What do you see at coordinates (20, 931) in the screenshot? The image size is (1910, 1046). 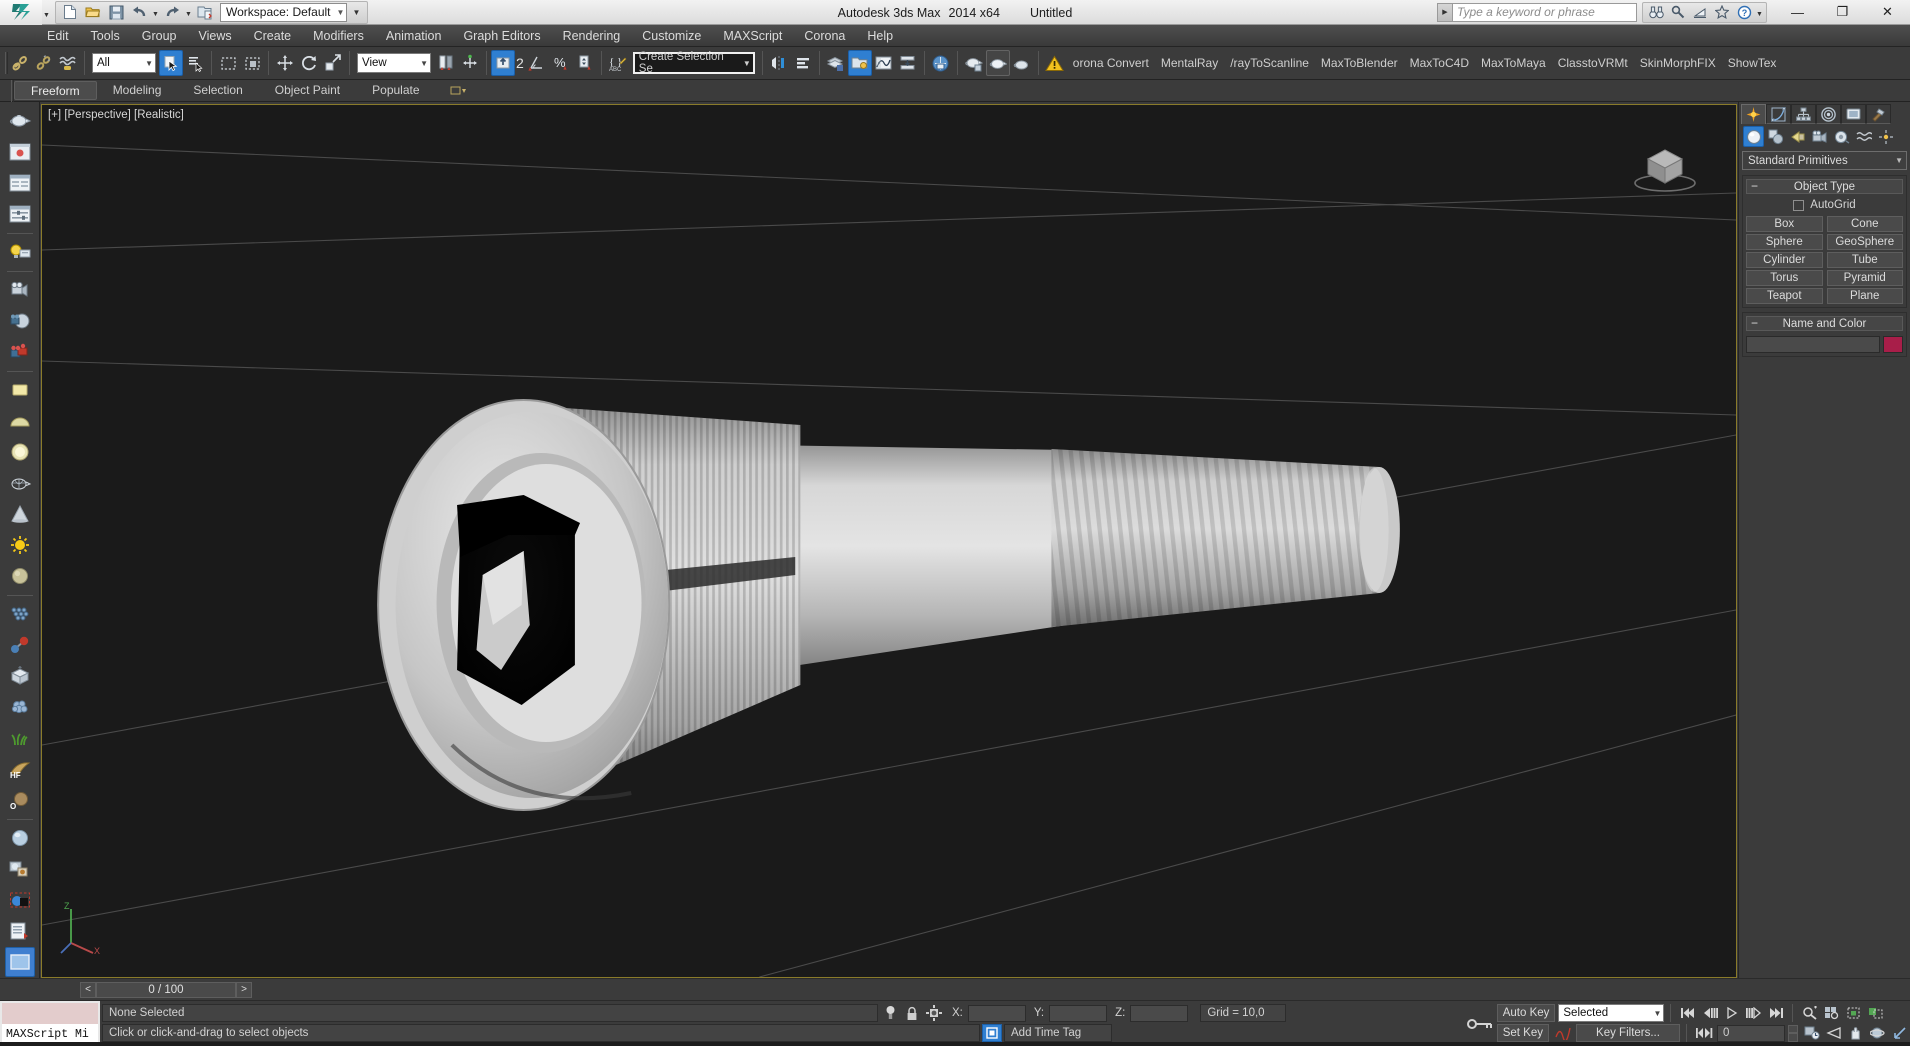 I see `render-elements-button` at bounding box center [20, 931].